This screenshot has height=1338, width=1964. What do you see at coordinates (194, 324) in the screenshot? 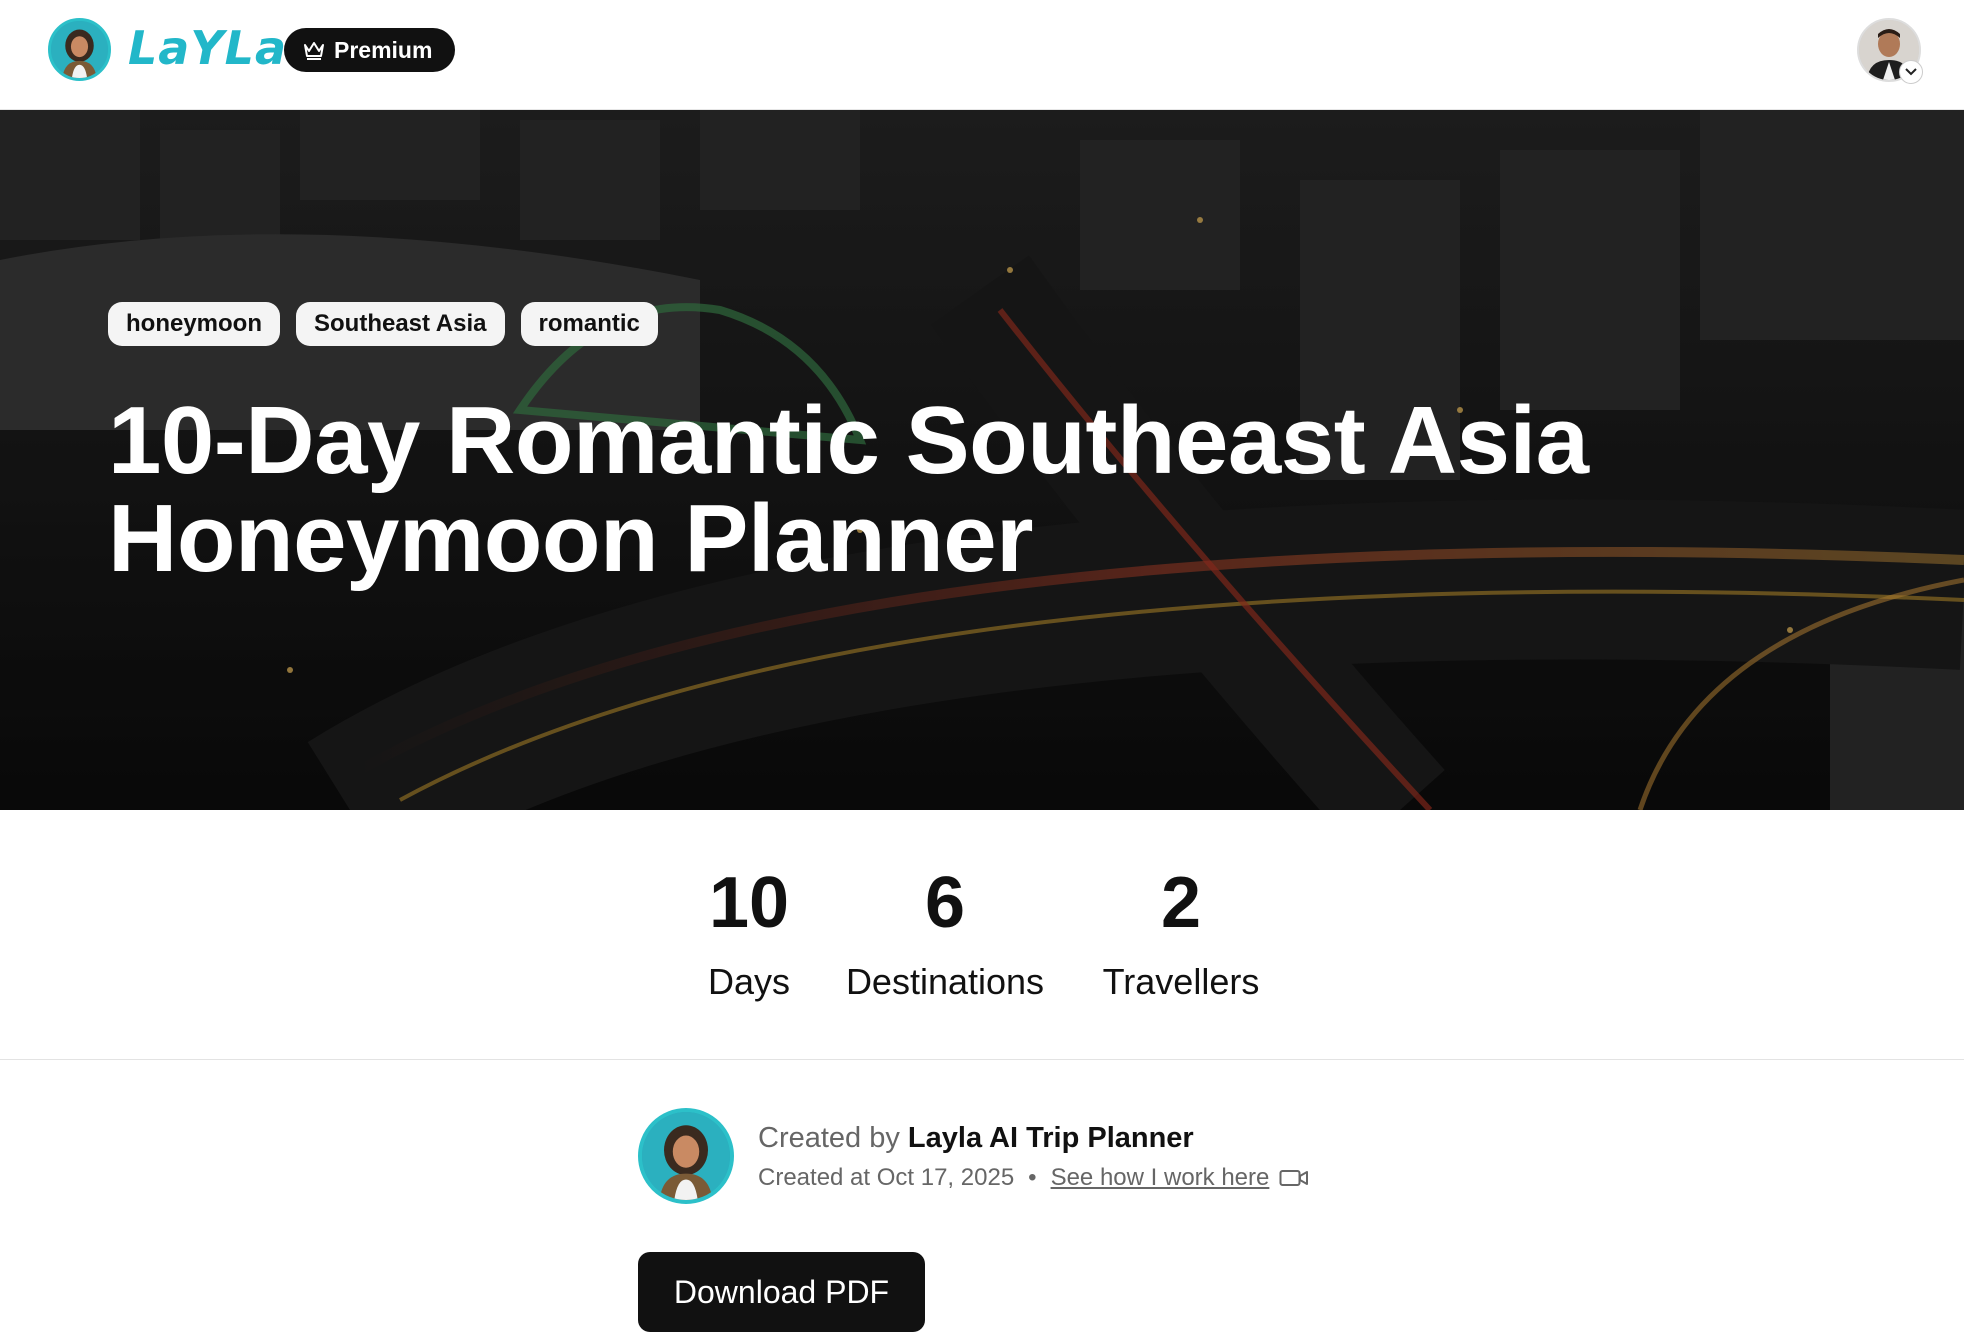
I see `tag-honeymoon: honeymoon` at bounding box center [194, 324].